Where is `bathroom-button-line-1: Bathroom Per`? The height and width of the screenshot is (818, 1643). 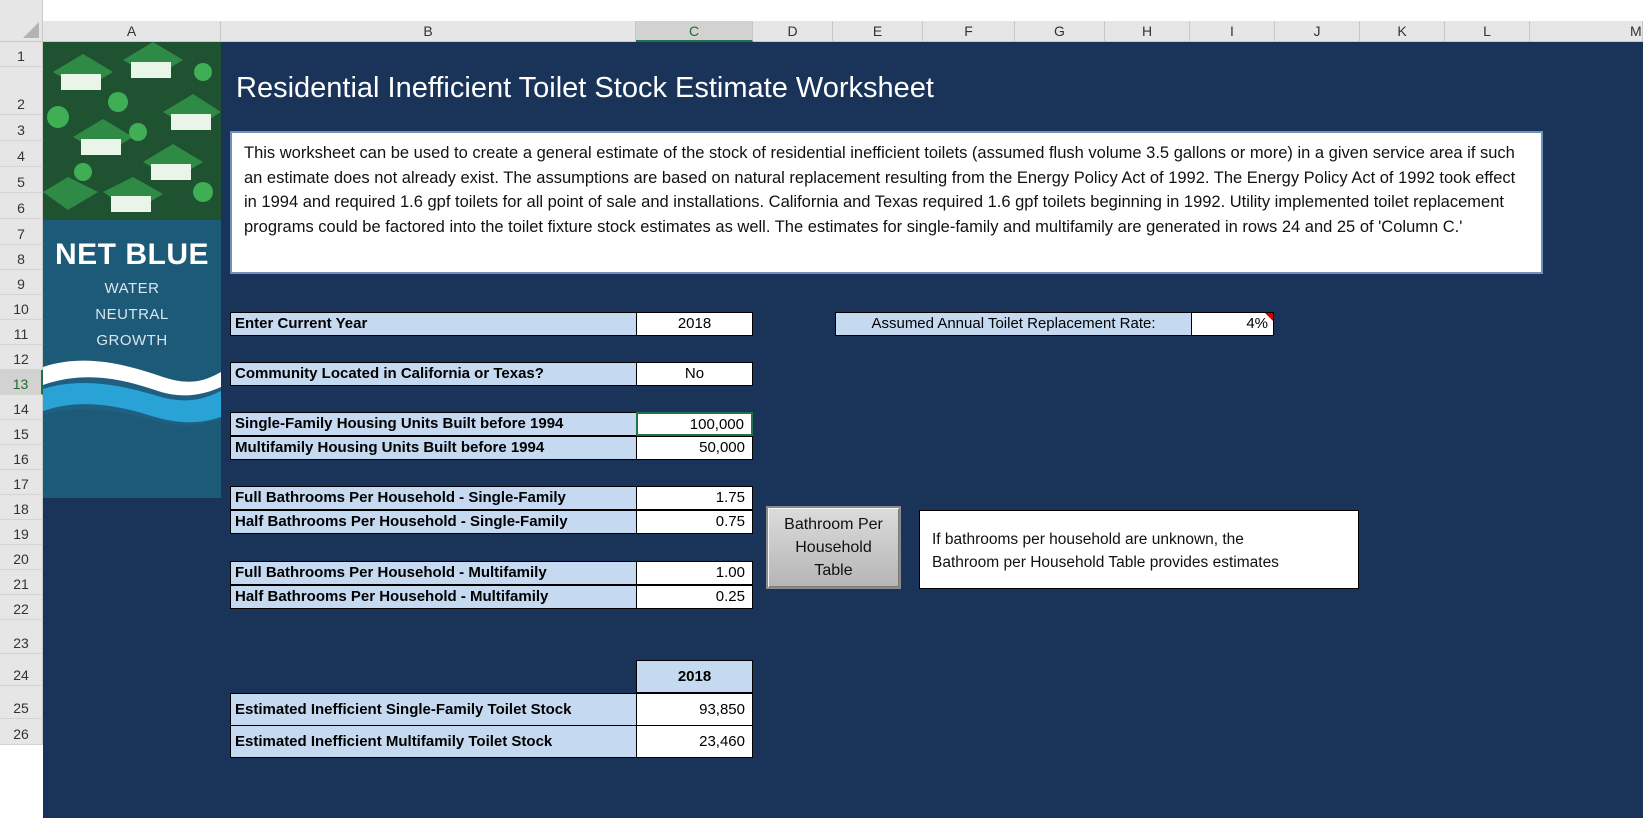 bathroom-button-line-1: Bathroom Per is located at coordinates (833, 524).